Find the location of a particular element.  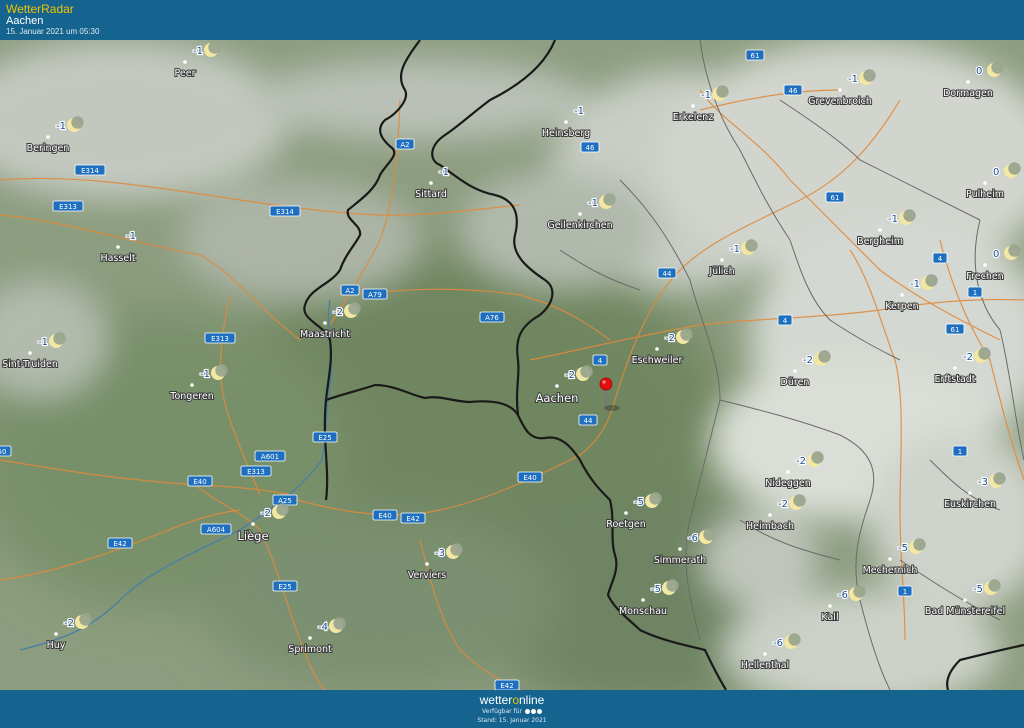

road-shield: 50 is located at coordinates (6, 451).